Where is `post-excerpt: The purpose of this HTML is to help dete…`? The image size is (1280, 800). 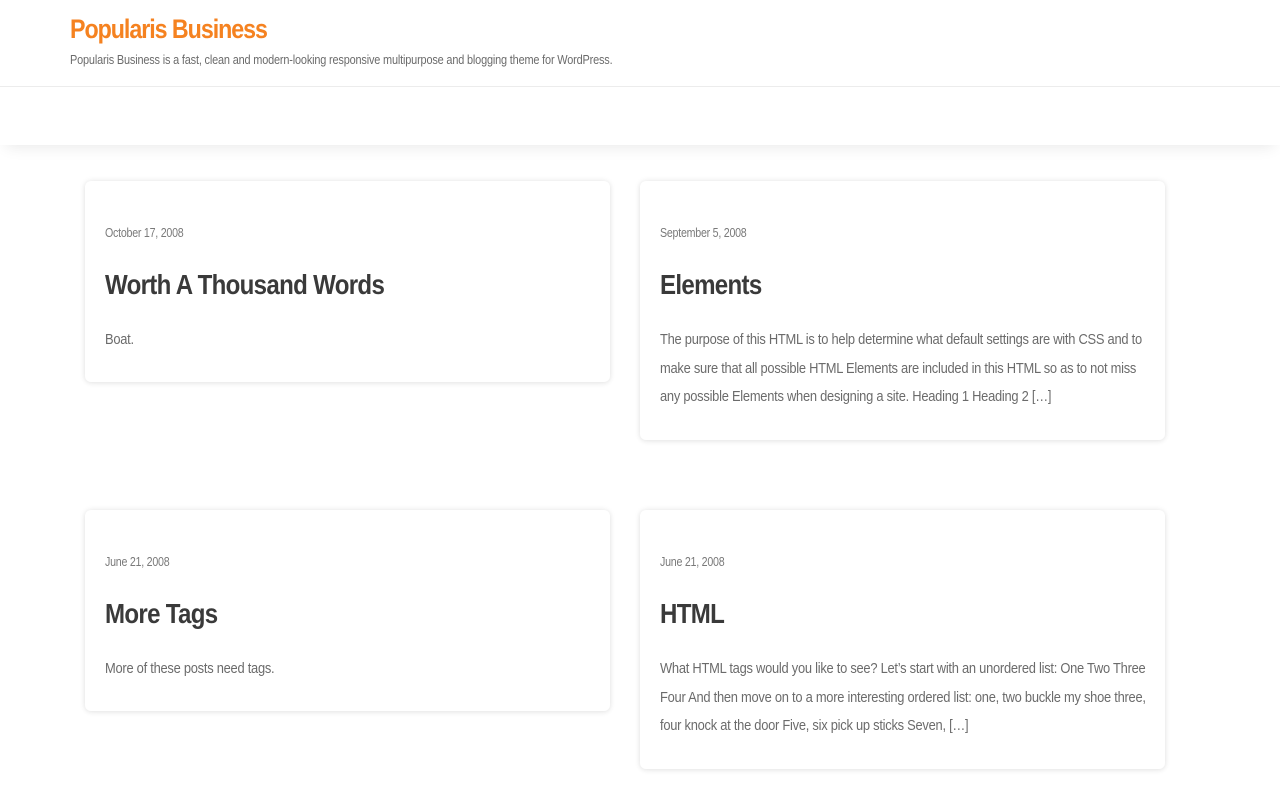 post-excerpt: The purpose of this HTML is to help dete… is located at coordinates (901, 368).